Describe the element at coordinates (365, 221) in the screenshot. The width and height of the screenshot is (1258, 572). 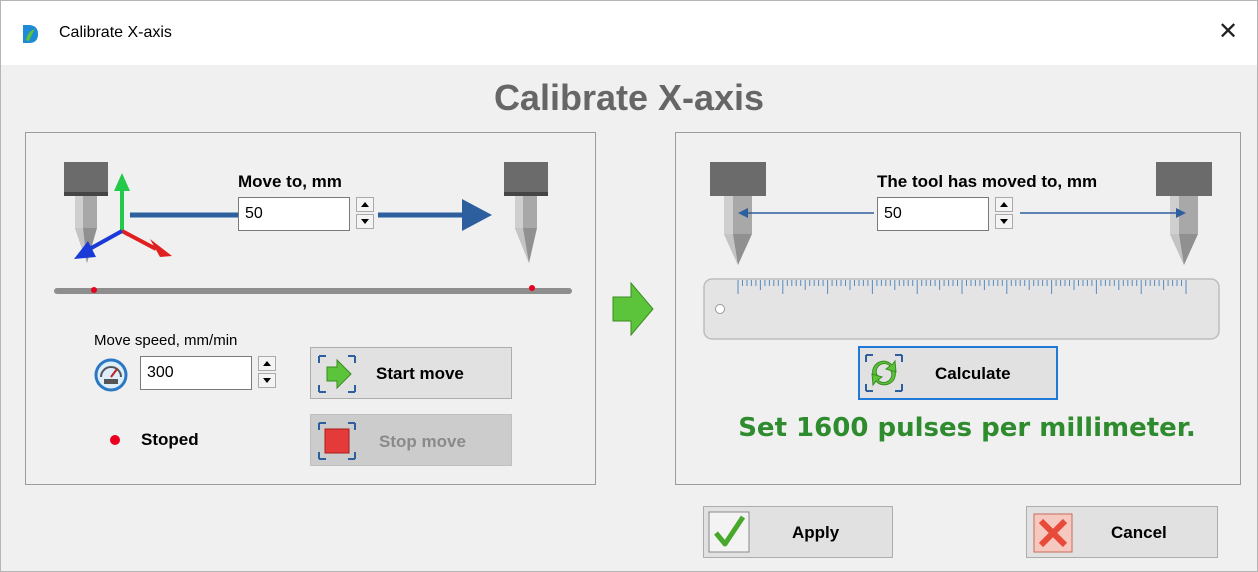
I see `move-to-down-button` at that location.